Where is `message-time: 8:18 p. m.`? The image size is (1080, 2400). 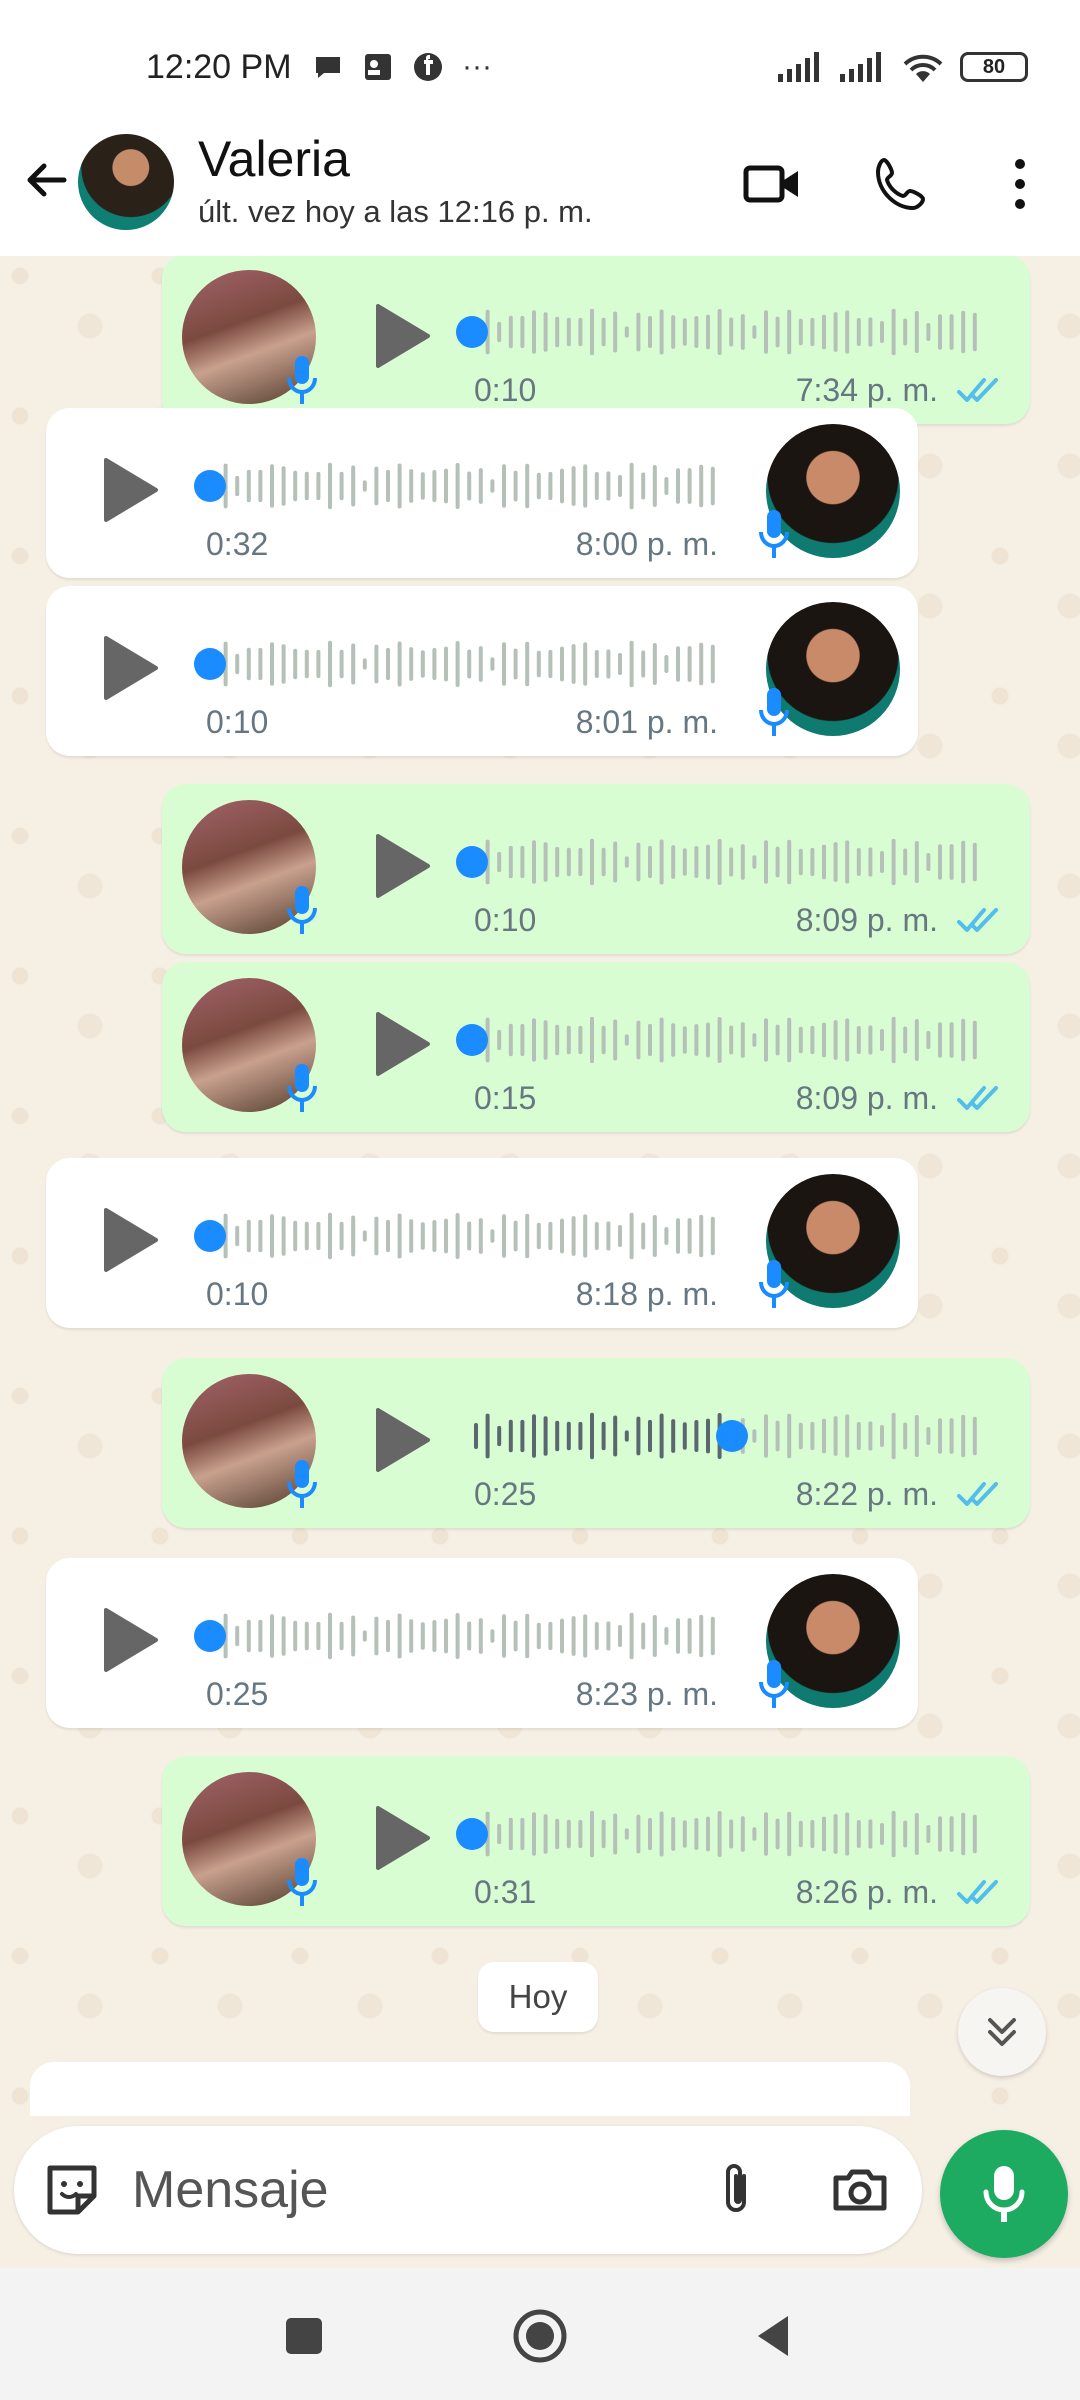
message-time: 8:18 p. m. is located at coordinates (646, 1294).